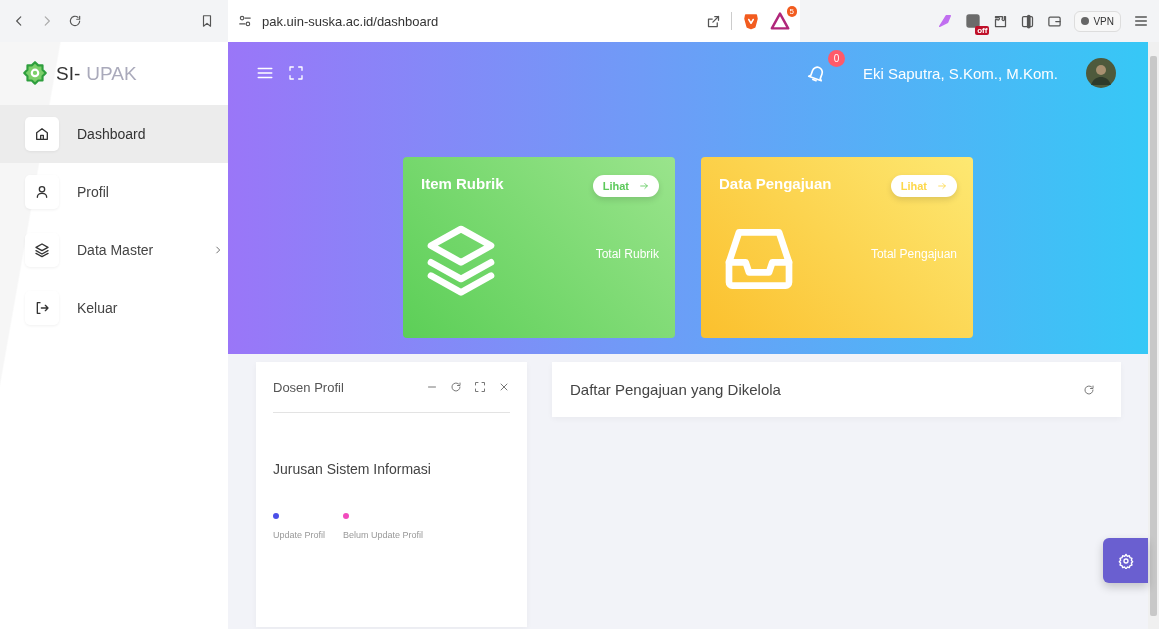 Image resolution: width=1159 pixels, height=629 pixels. Describe the element at coordinates (68, 73) in the screenshot. I see `brand-prefix: SI-` at that location.